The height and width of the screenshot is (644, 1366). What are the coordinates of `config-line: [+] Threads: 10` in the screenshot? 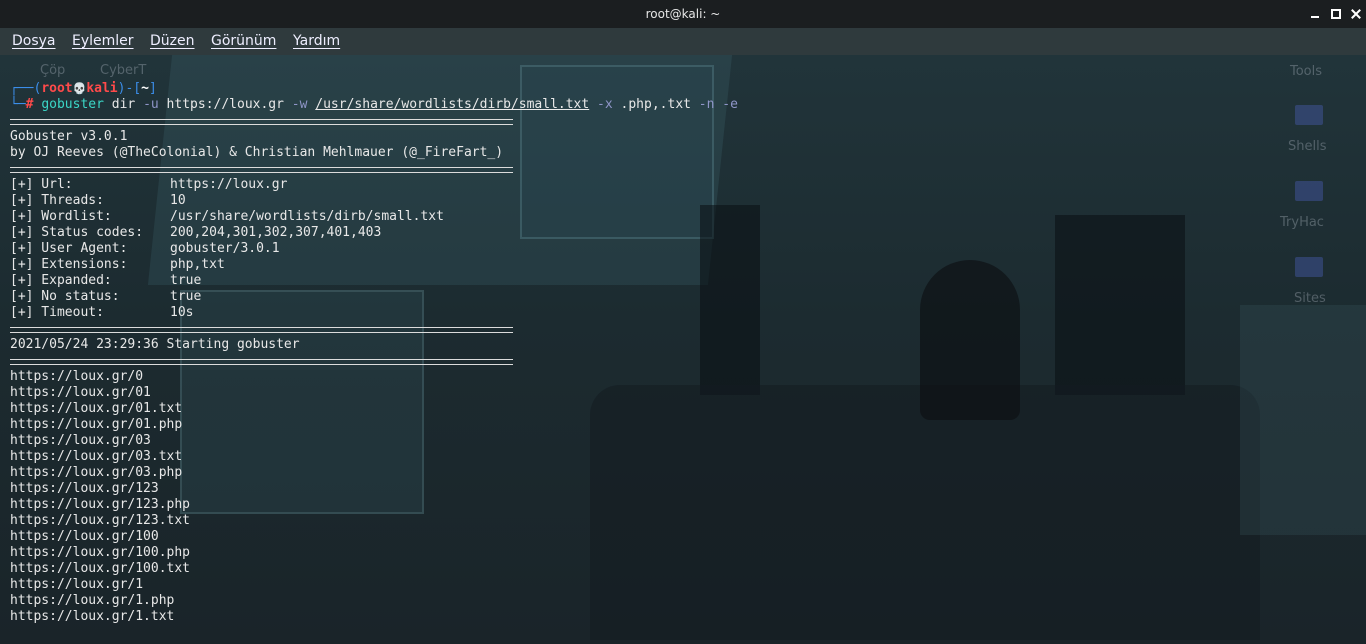 It's located at (98, 201).